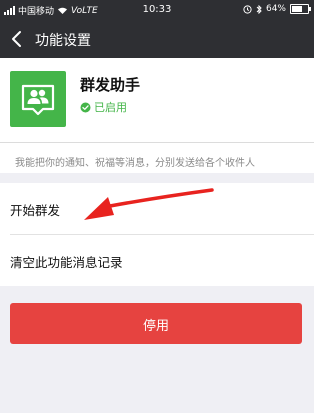 This screenshot has width=325, height=413. Describe the element at coordinates (35, 210) in the screenshot. I see `start-broadcast-label: 开始群发` at that location.